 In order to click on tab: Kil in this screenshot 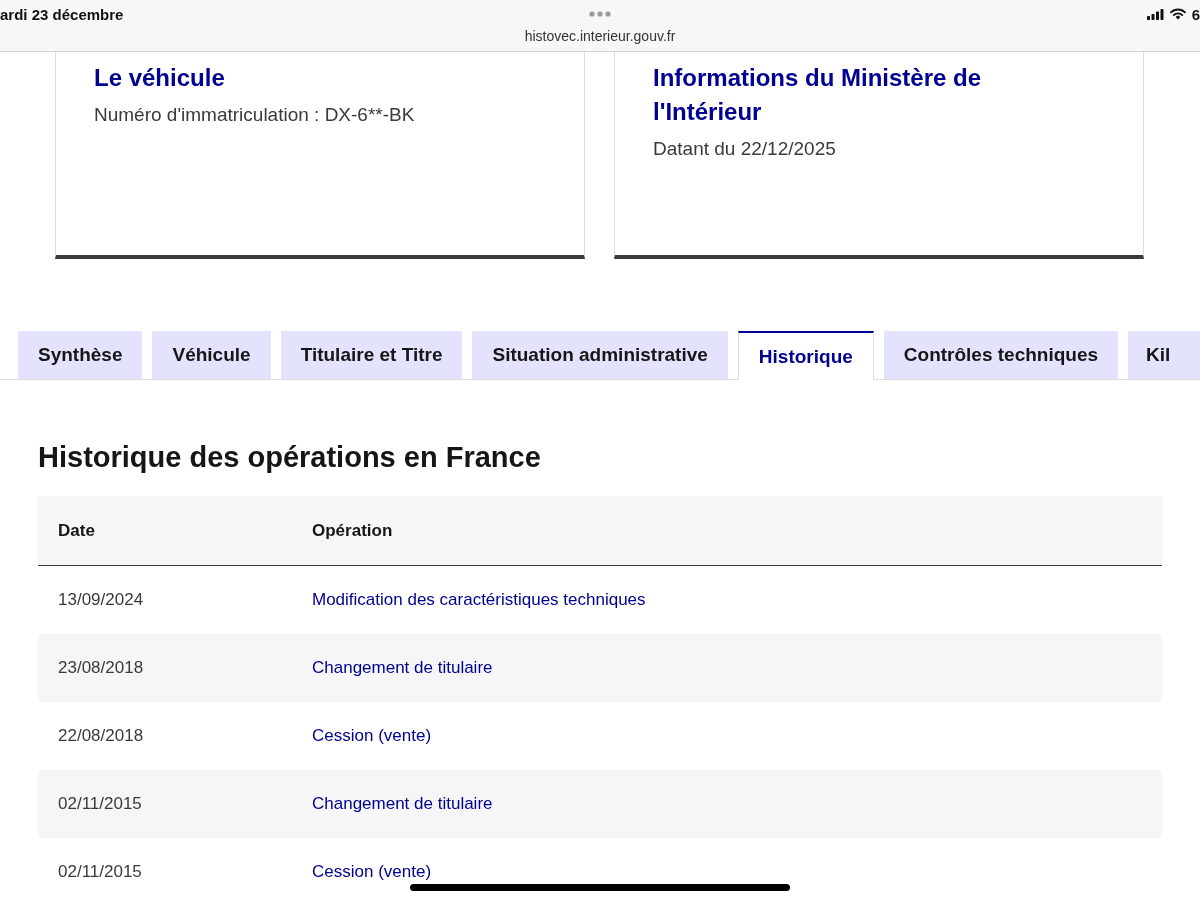, I will do `click(1164, 355)`.